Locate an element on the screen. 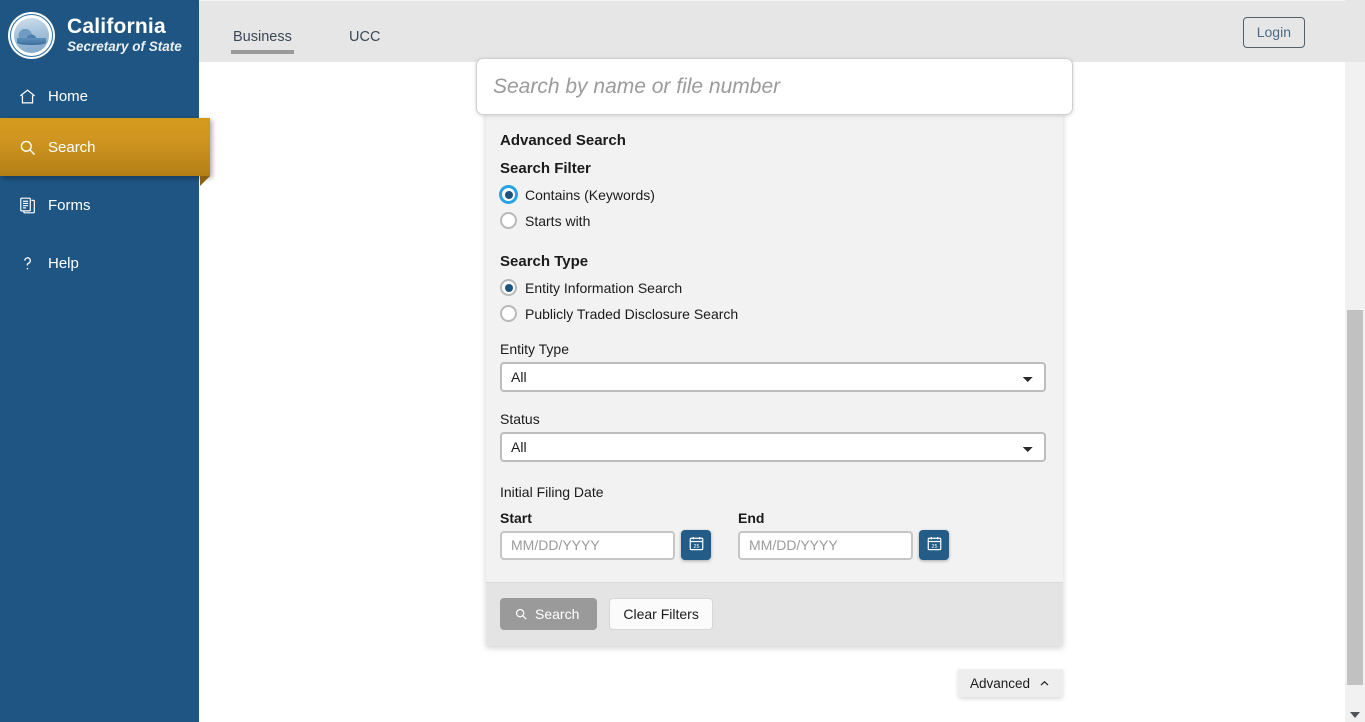 The height and width of the screenshot is (722, 1365). login-button: Login is located at coordinates (1273, 32).